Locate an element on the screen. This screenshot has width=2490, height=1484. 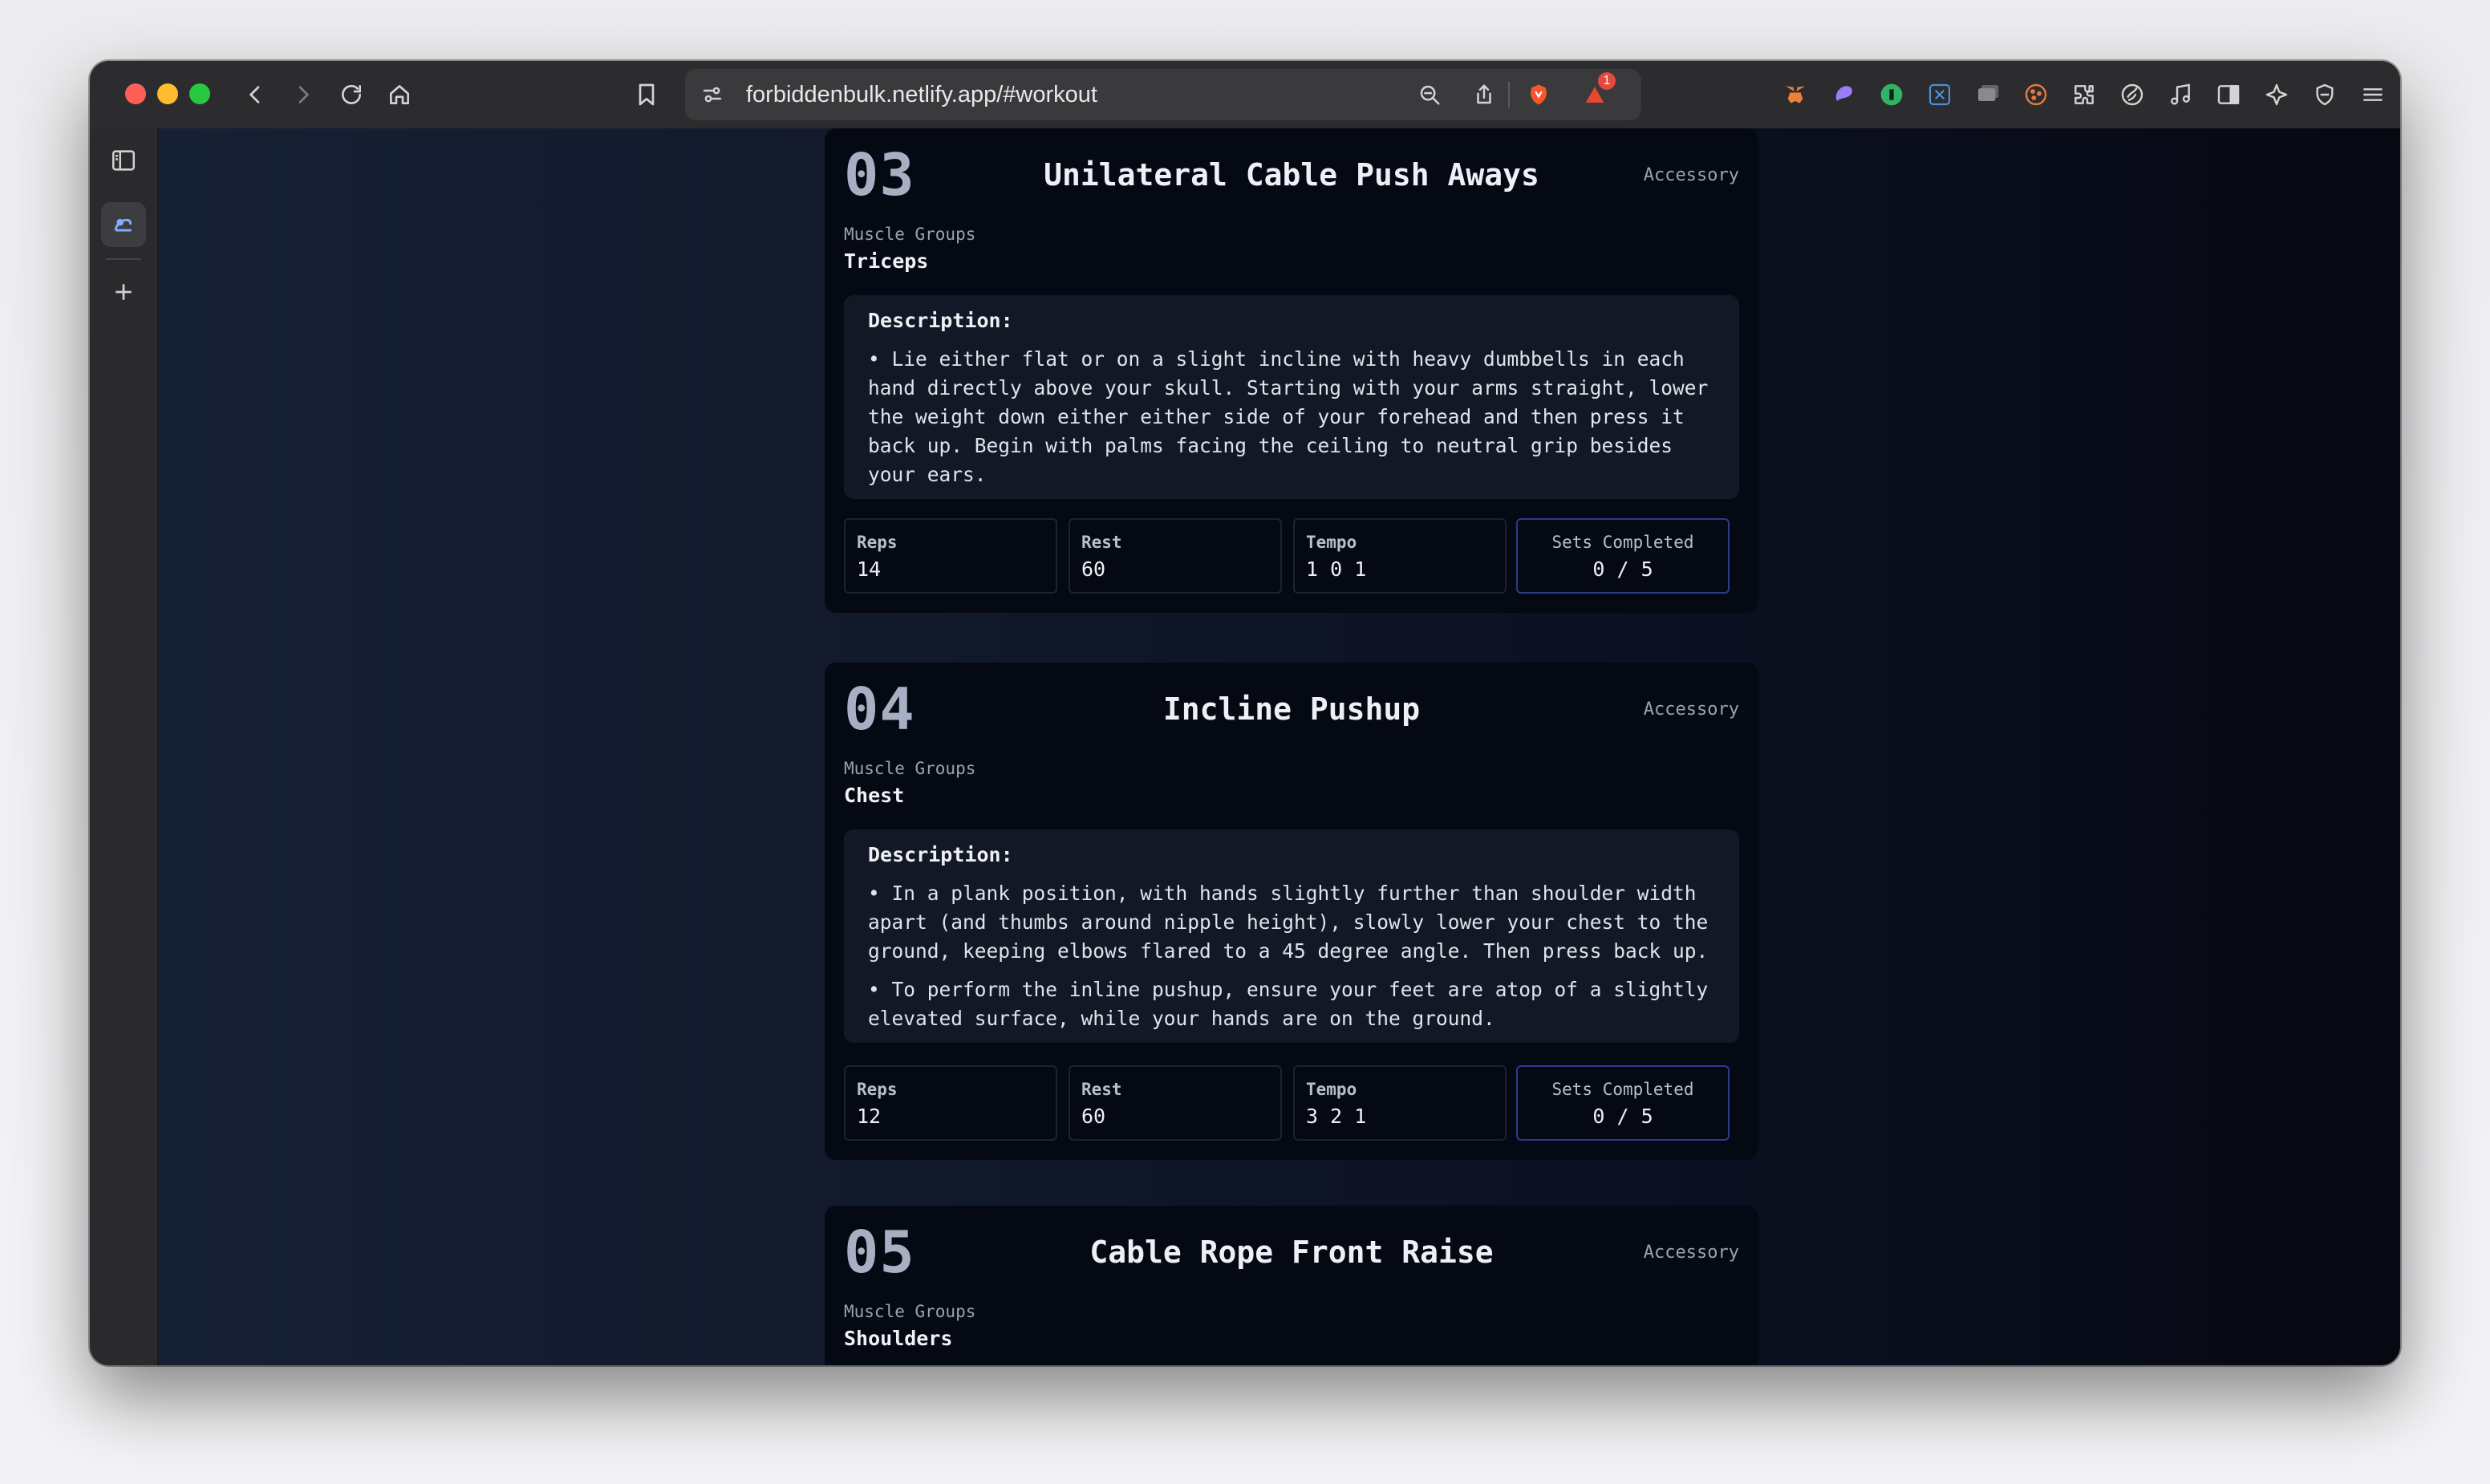
minimize-window-button is located at coordinates (167, 93).